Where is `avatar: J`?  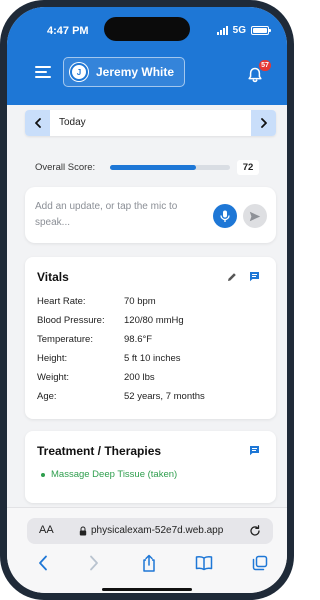
avatar: J is located at coordinates (79, 72).